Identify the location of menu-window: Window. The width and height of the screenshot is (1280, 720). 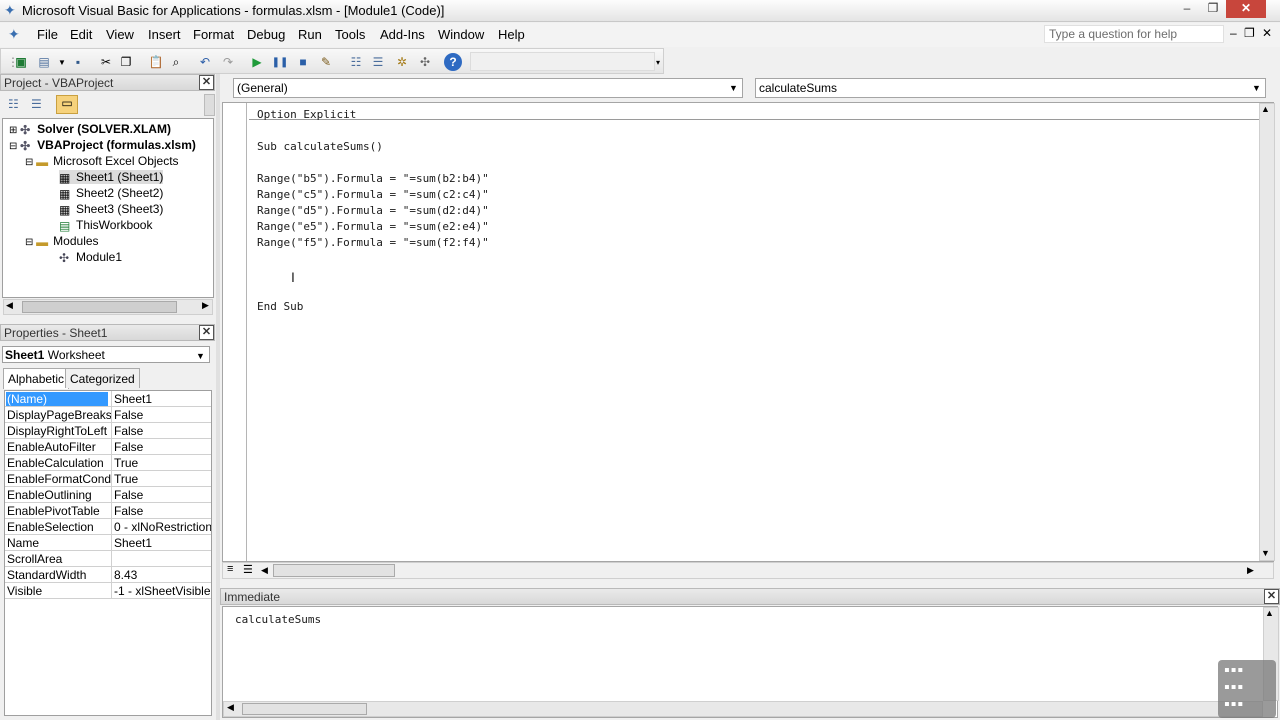
(461, 34).